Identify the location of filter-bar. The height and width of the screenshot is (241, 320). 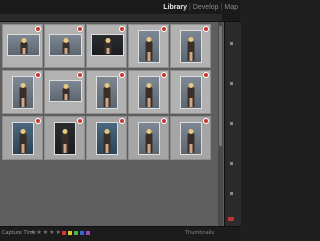
(111, 17).